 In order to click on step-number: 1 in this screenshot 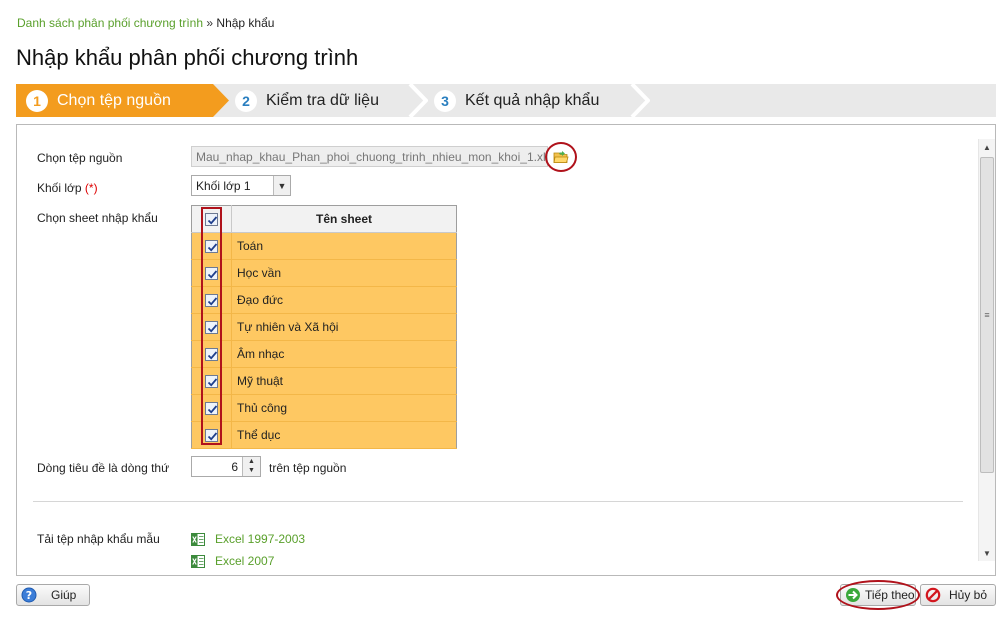, I will do `click(37, 100)`.